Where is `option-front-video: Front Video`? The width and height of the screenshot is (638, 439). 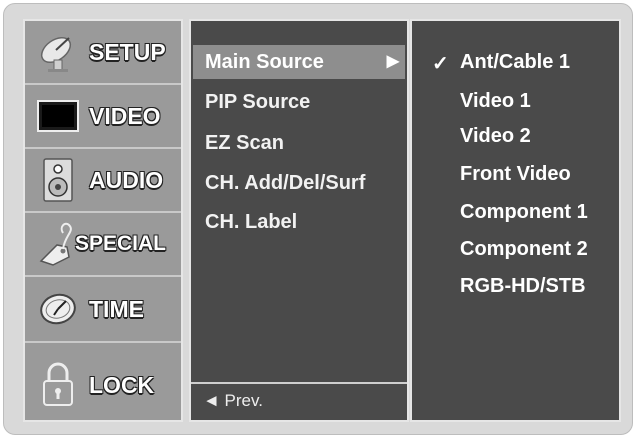
option-front-video: Front Video is located at coordinates (515, 174).